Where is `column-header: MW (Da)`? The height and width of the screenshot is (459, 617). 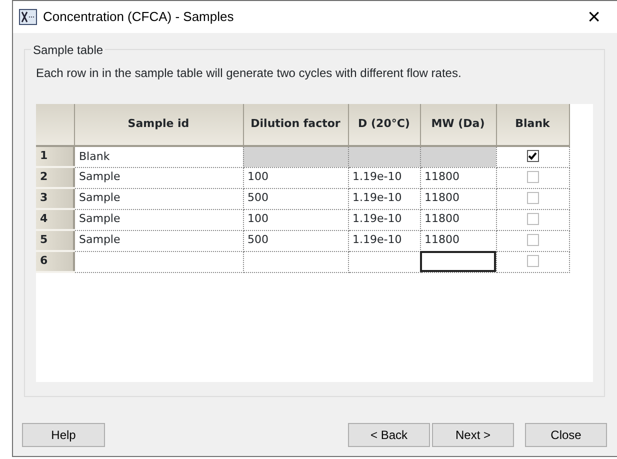
column-header: MW (Da) is located at coordinates (458, 125).